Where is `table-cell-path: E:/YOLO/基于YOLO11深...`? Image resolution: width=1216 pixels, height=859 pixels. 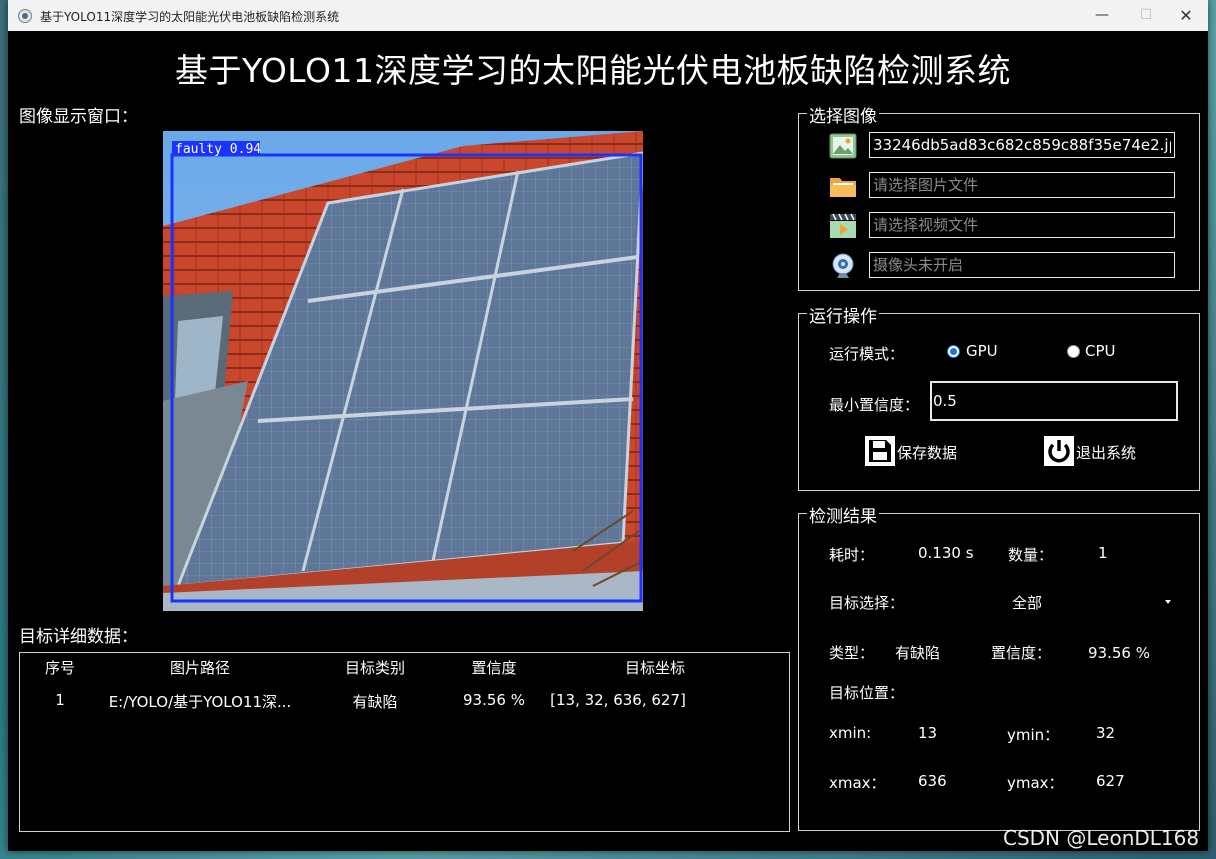
table-cell-path: E:/YOLO/基于YOLO11深... is located at coordinates (200, 702).